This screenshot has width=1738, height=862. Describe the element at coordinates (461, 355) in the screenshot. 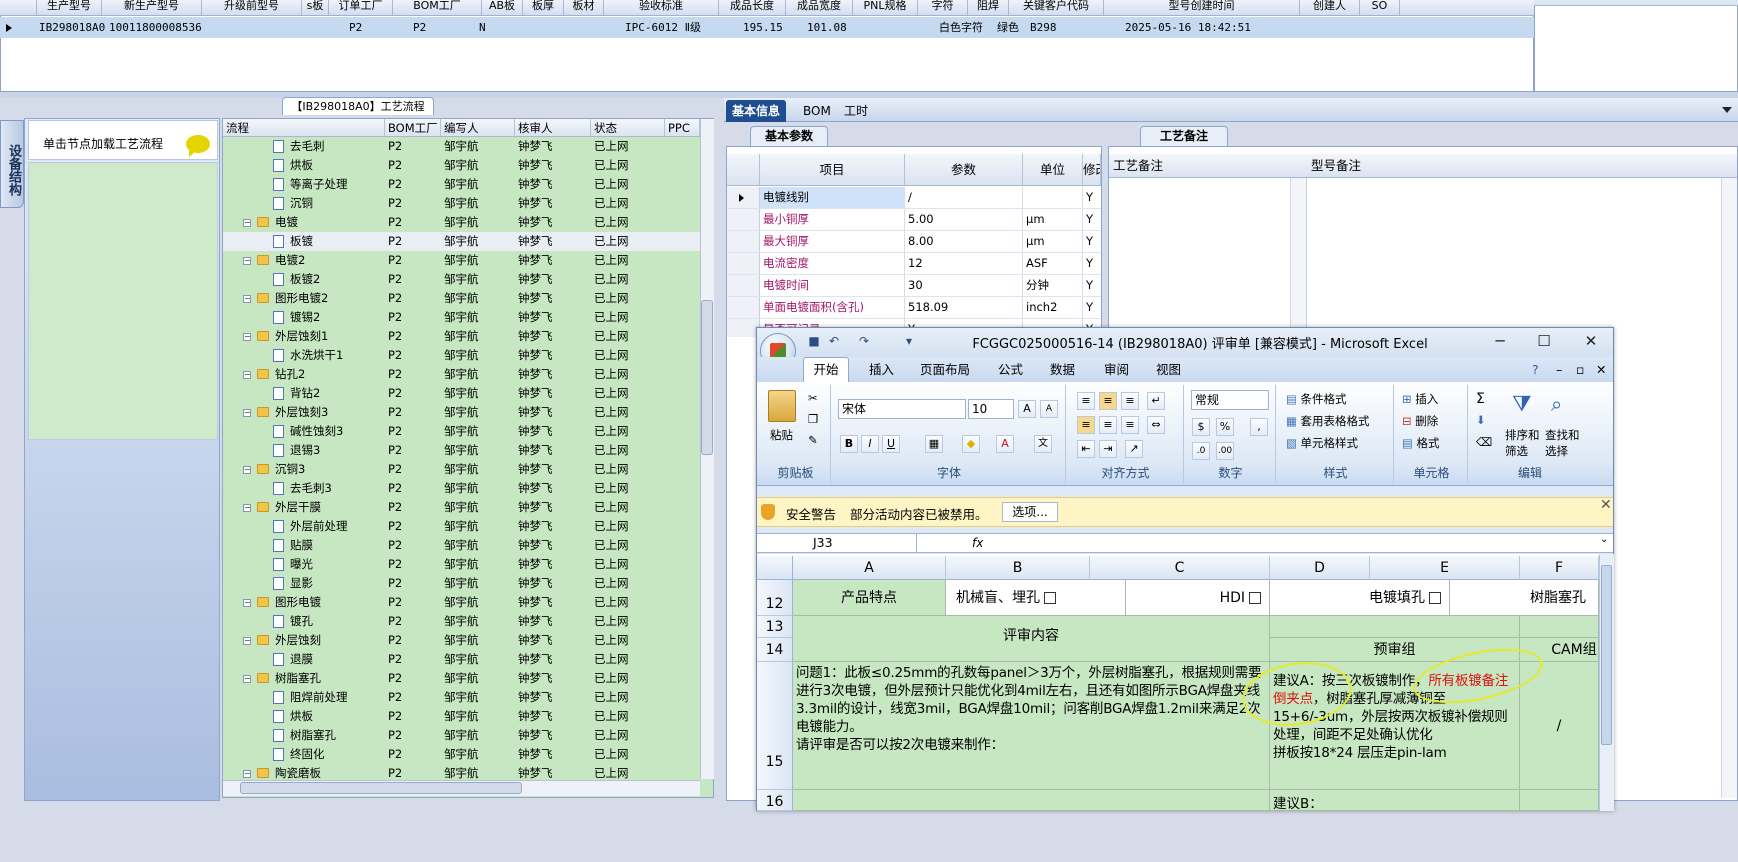

I see `tree-row: 水洗烘干1 P2 邹宇航 钟梦飞 已上网` at that location.